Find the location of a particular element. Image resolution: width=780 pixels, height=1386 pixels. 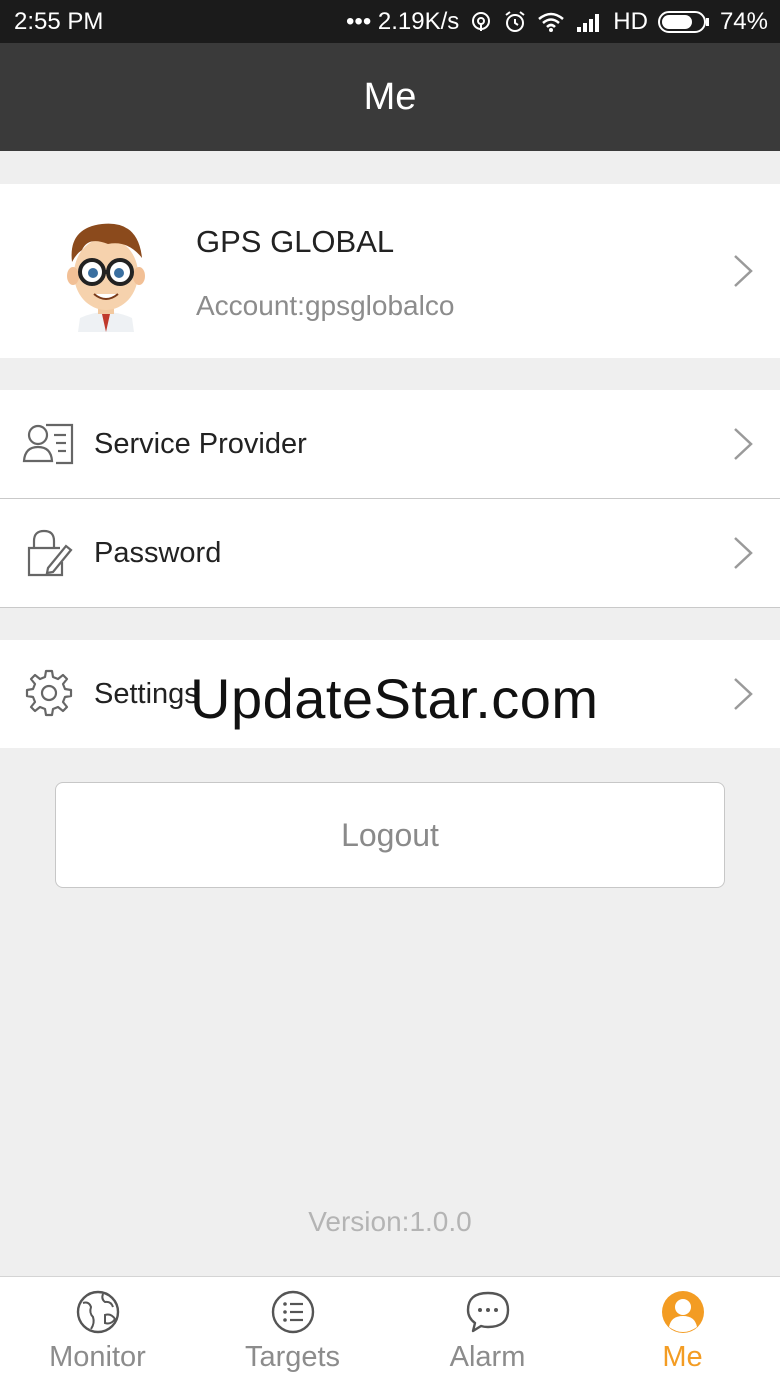

list-icon is located at coordinates (292, 1312).